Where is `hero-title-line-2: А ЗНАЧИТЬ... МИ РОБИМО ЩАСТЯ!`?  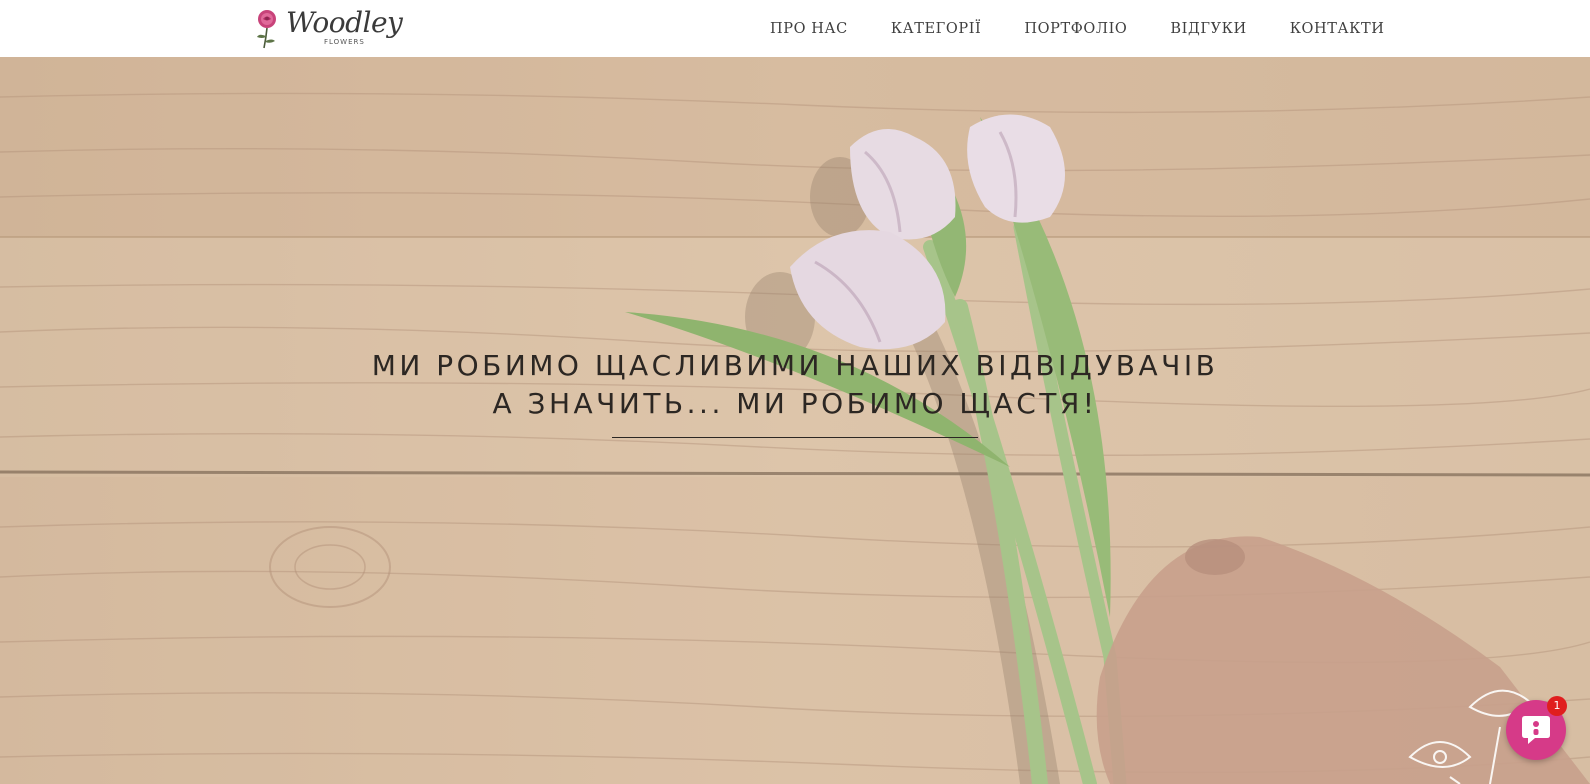
hero-title-line-2: А ЗНАЧИТЬ... МИ РОБИМО ЩАСТЯ! is located at coordinates (795, 403).